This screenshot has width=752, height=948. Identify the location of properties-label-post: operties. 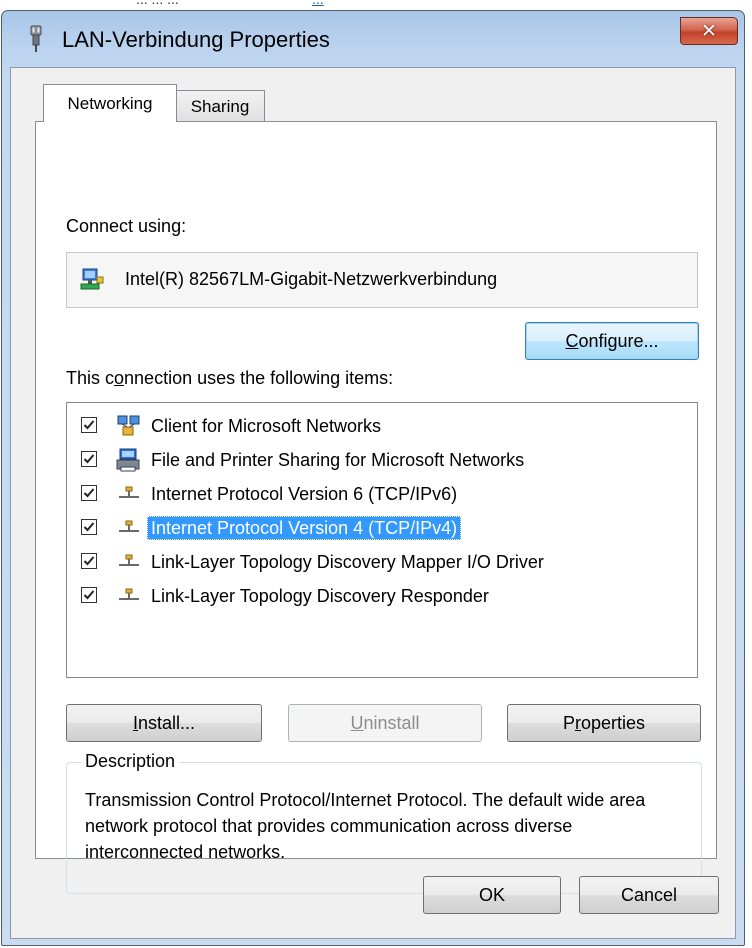
(613, 722).